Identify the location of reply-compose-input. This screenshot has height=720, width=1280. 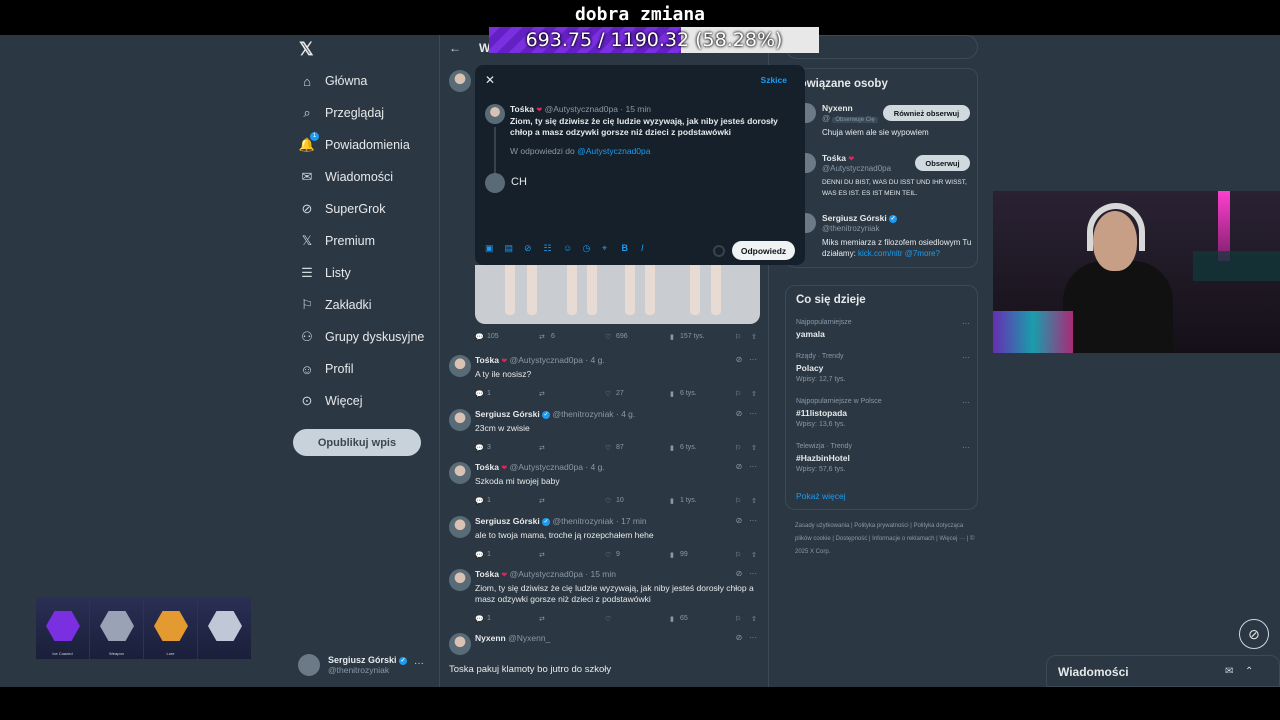
(646, 182).